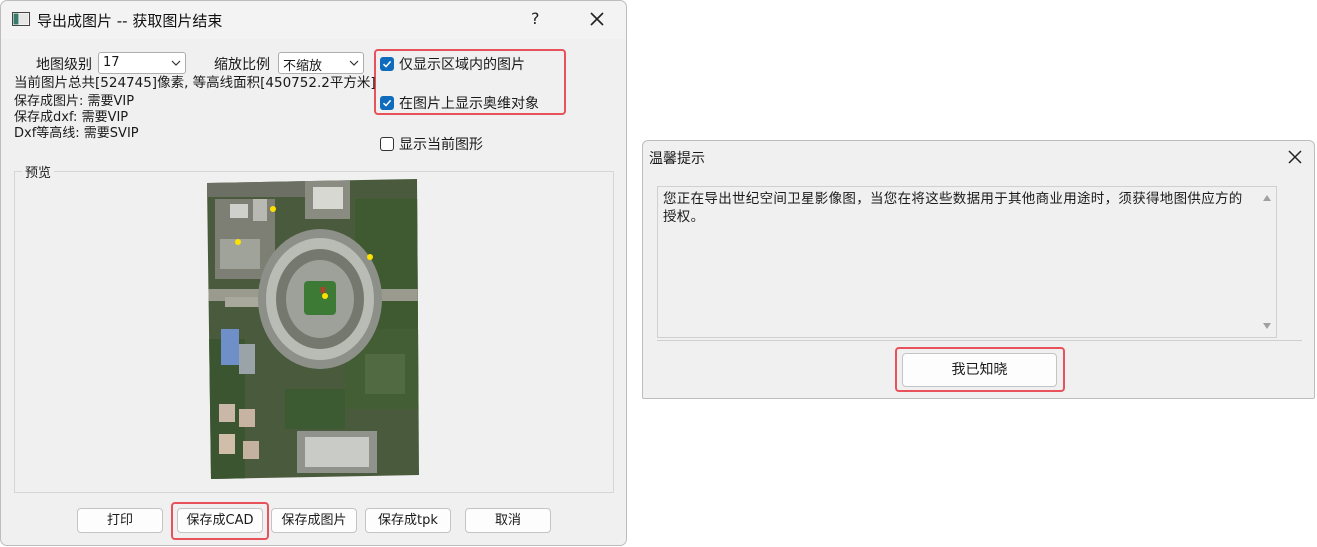  Describe the element at coordinates (242, 65) in the screenshot. I see `scale-label: 缩放比例` at that location.